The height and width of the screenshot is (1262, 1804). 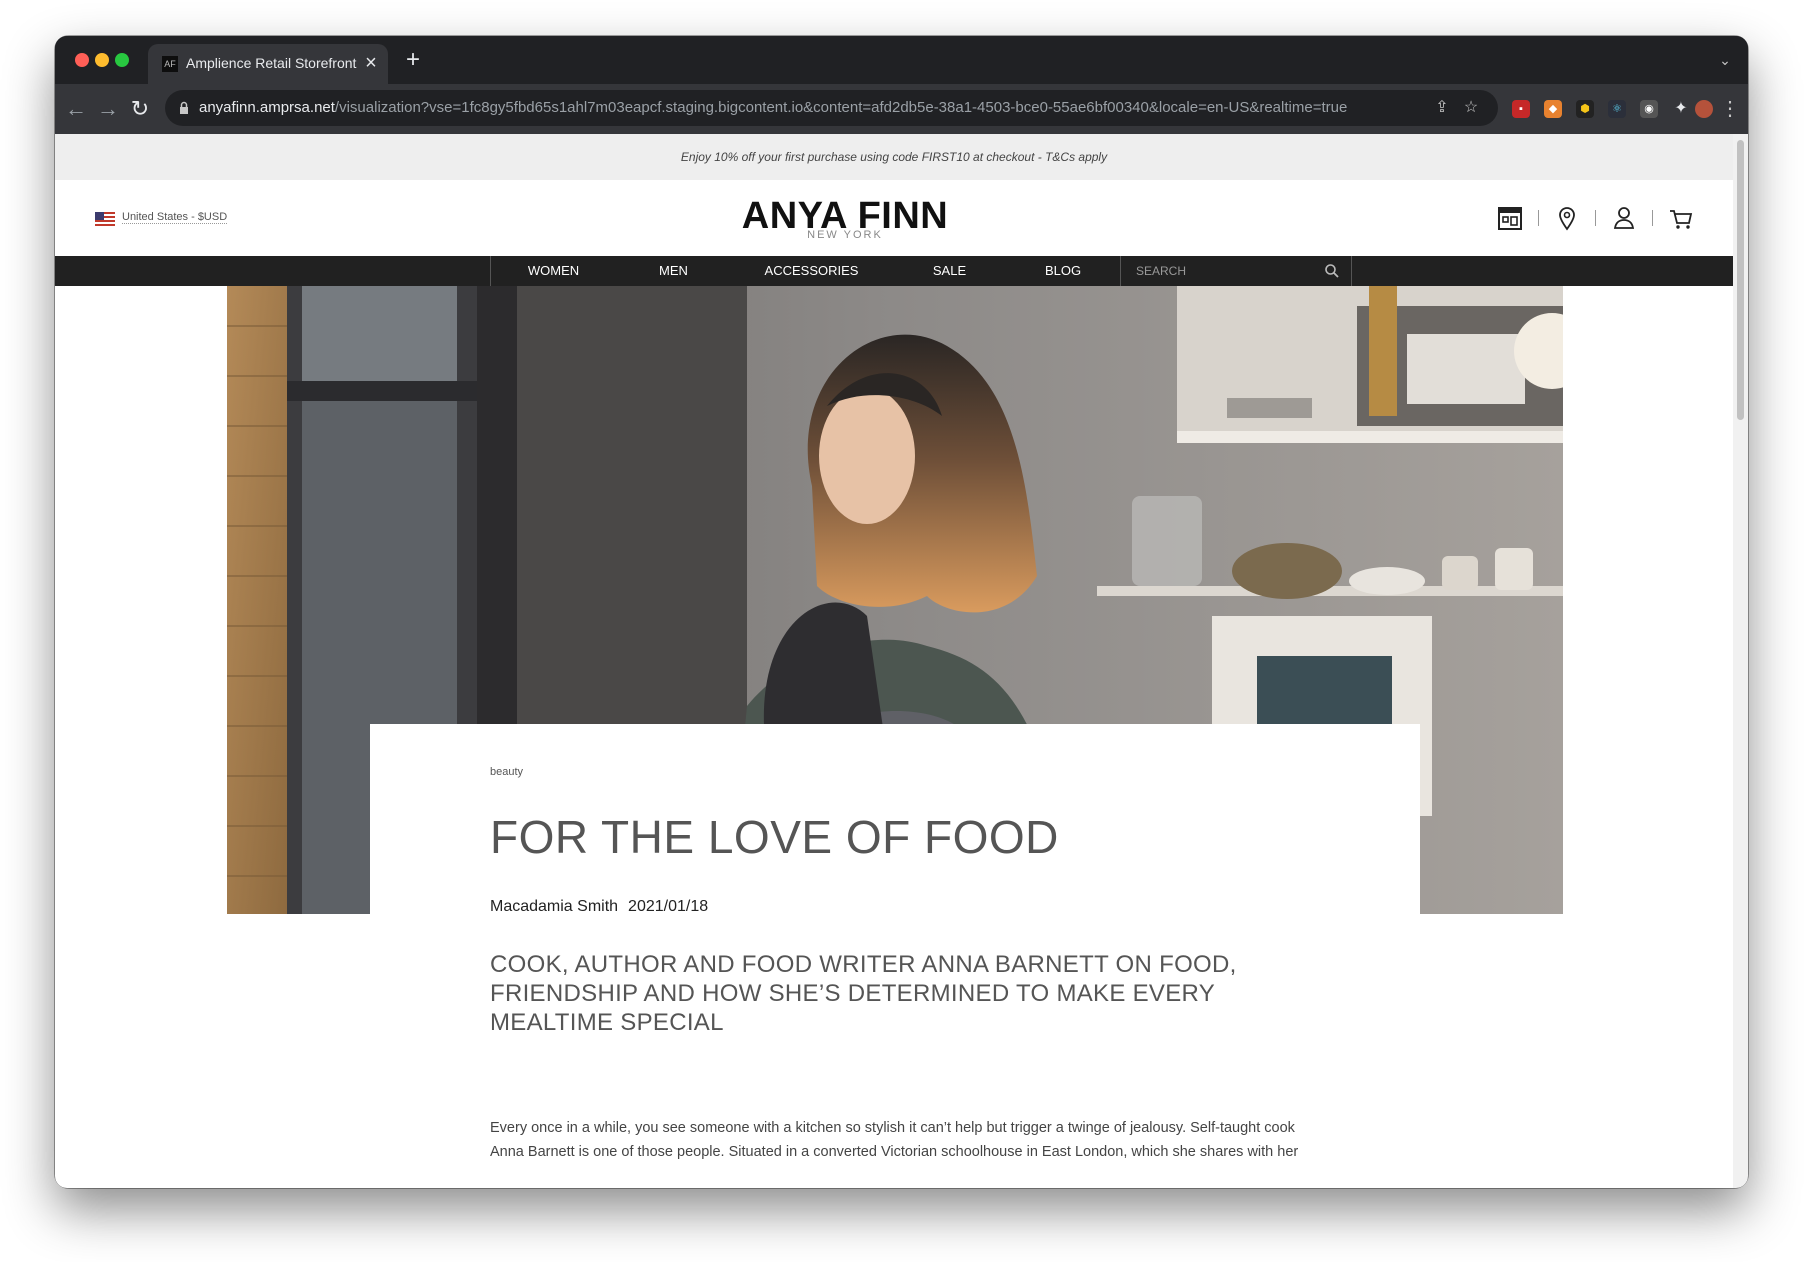 I want to click on logo-subtitle: NEW YORK, so click(x=845, y=235).